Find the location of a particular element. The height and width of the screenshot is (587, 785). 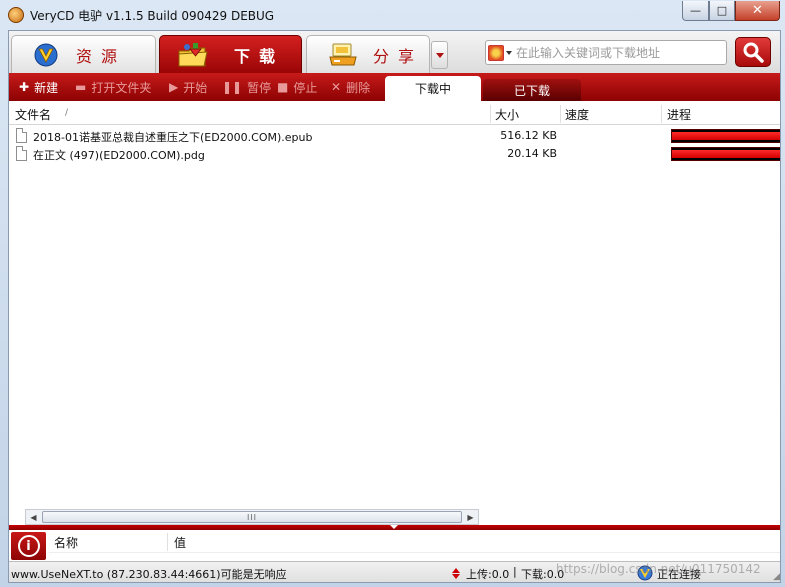

pause-button: ❚❚ 暂停 is located at coordinates (246, 87).